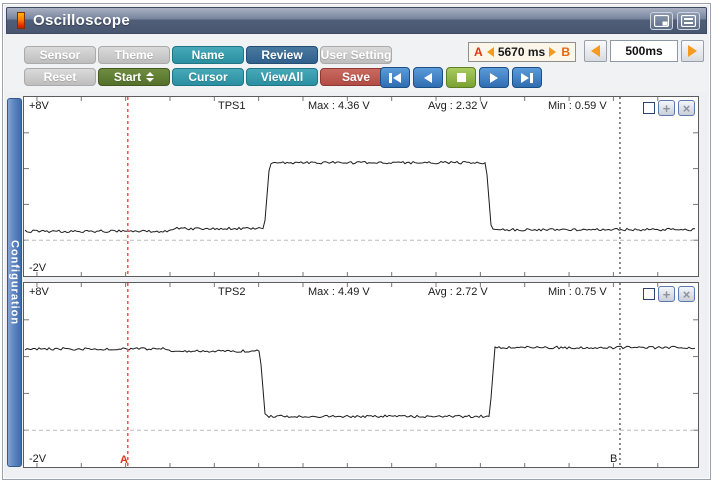 This screenshot has width=713, height=483. I want to click on name-button: Name, so click(208, 55).